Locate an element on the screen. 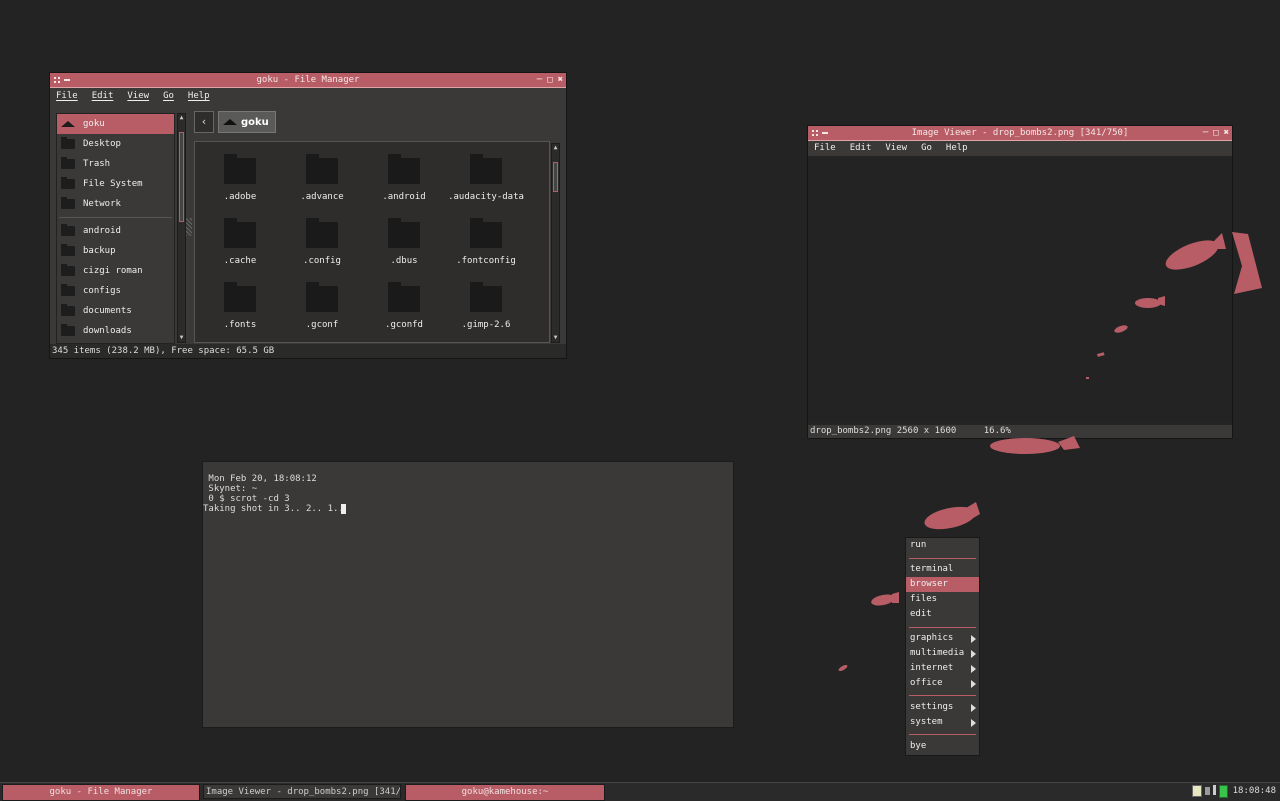 This screenshot has height=801, width=1280. sidebar-item-documents: documents is located at coordinates (115, 311).